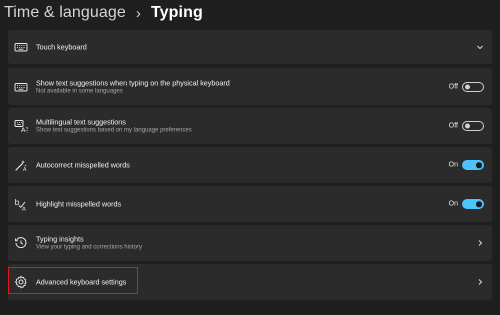 This screenshot has width=500, height=315. What do you see at coordinates (73, 280) in the screenshot?
I see `highlight-annotation-box` at bounding box center [73, 280].